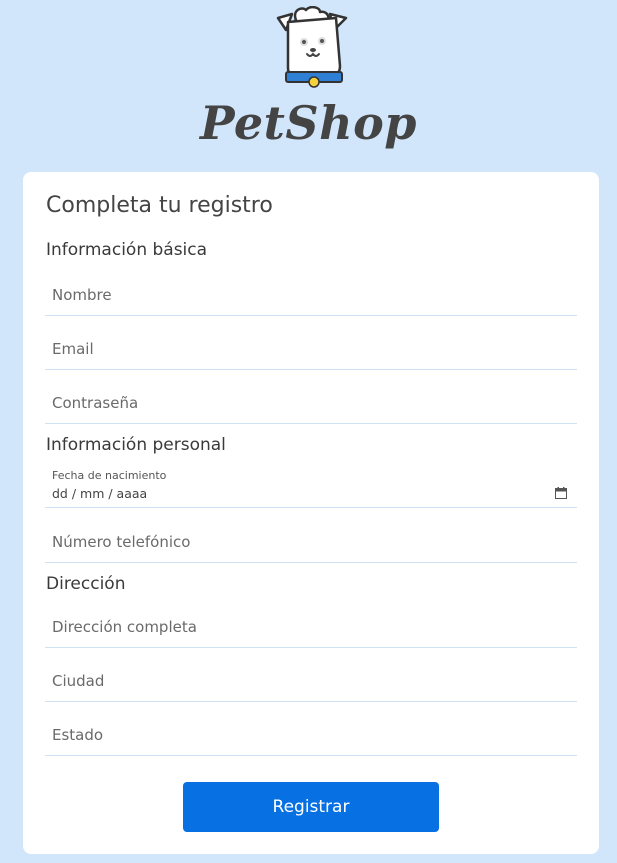  Describe the element at coordinates (99, 493) in the screenshot. I see `birthdate-value: dd / mm / aaaa` at that location.